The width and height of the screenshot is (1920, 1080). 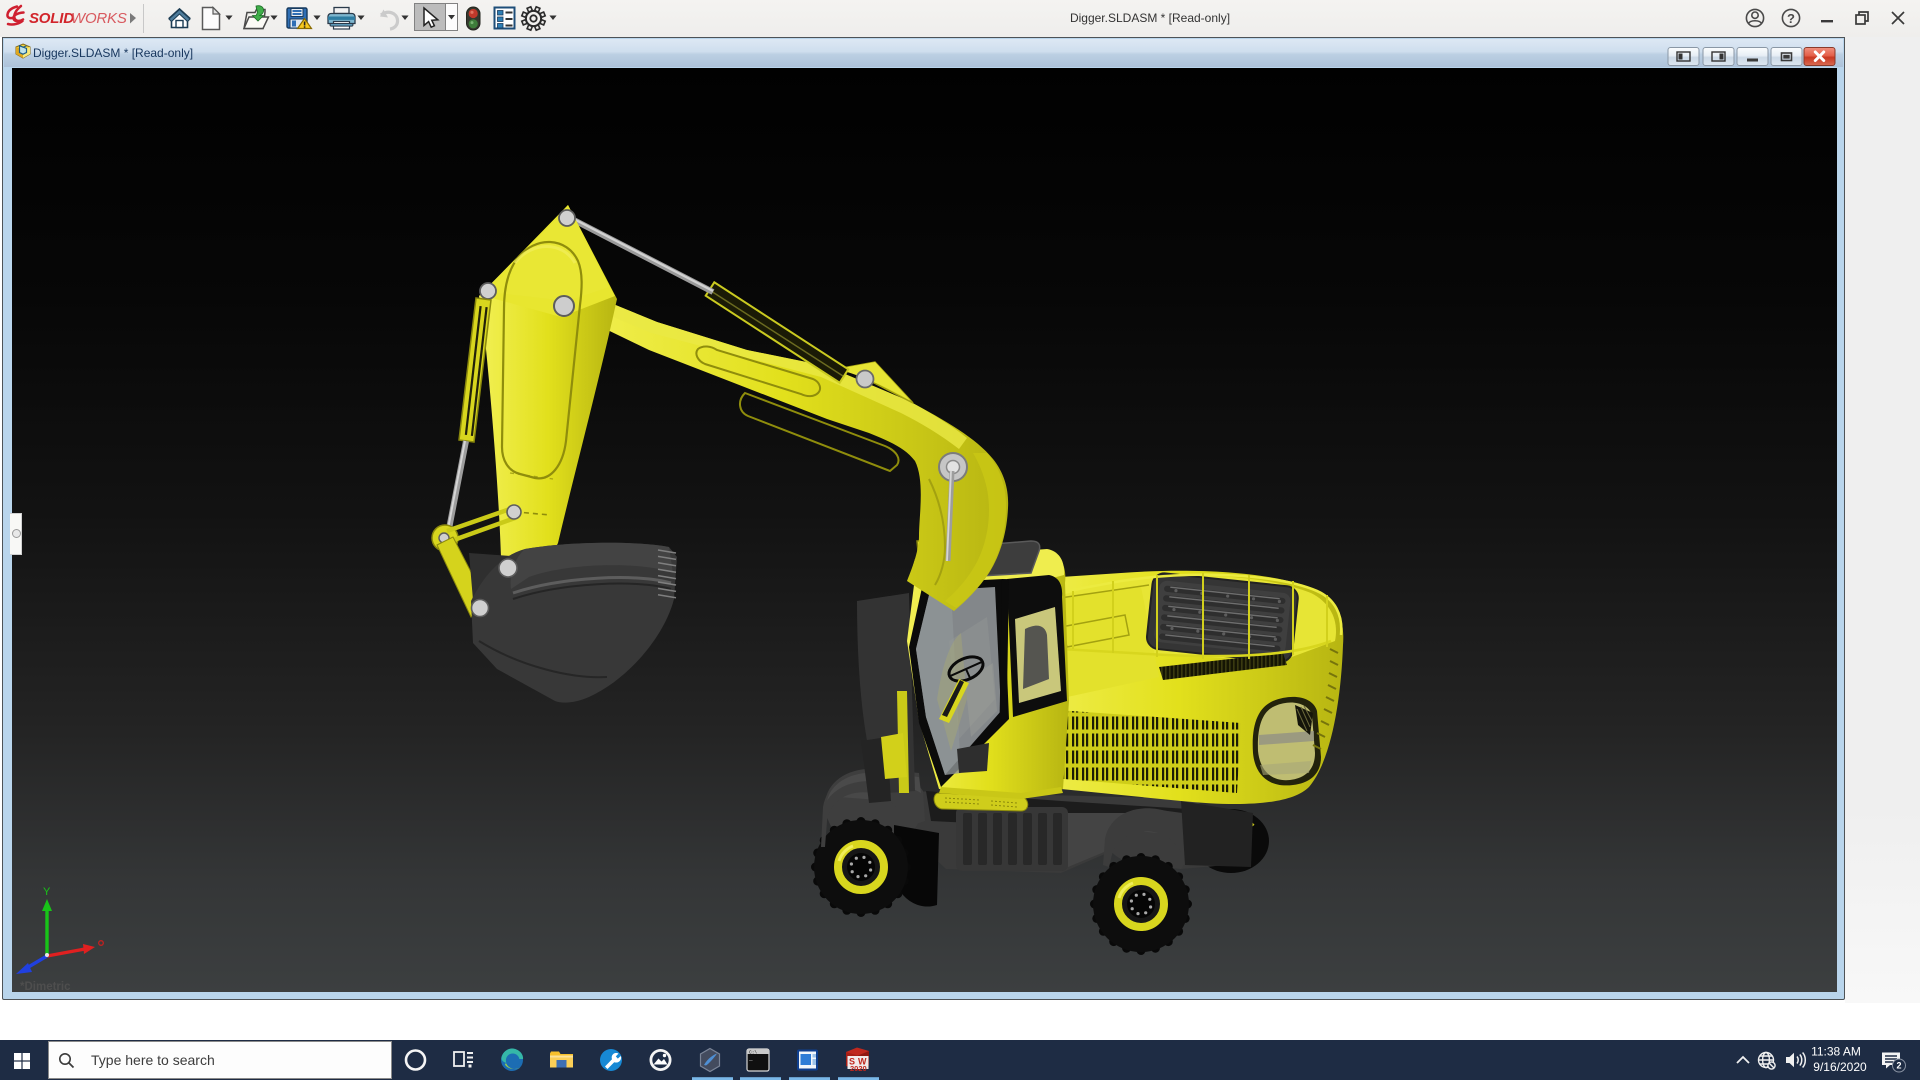 I want to click on svg-text: WORKS, so click(x=99, y=18).